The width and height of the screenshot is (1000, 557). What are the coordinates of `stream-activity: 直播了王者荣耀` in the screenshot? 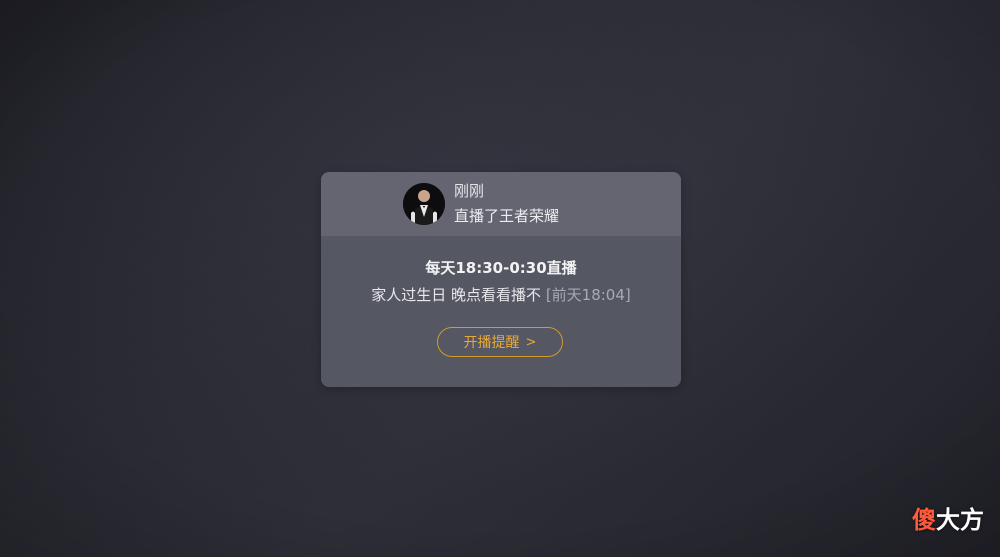 It's located at (507, 216).